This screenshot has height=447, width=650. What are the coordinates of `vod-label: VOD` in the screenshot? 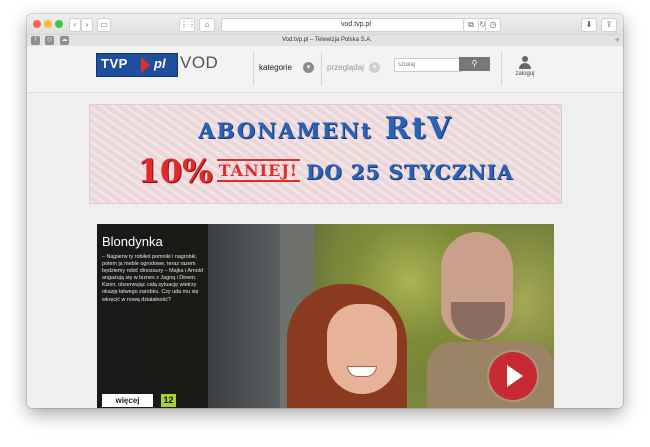 It's located at (199, 63).